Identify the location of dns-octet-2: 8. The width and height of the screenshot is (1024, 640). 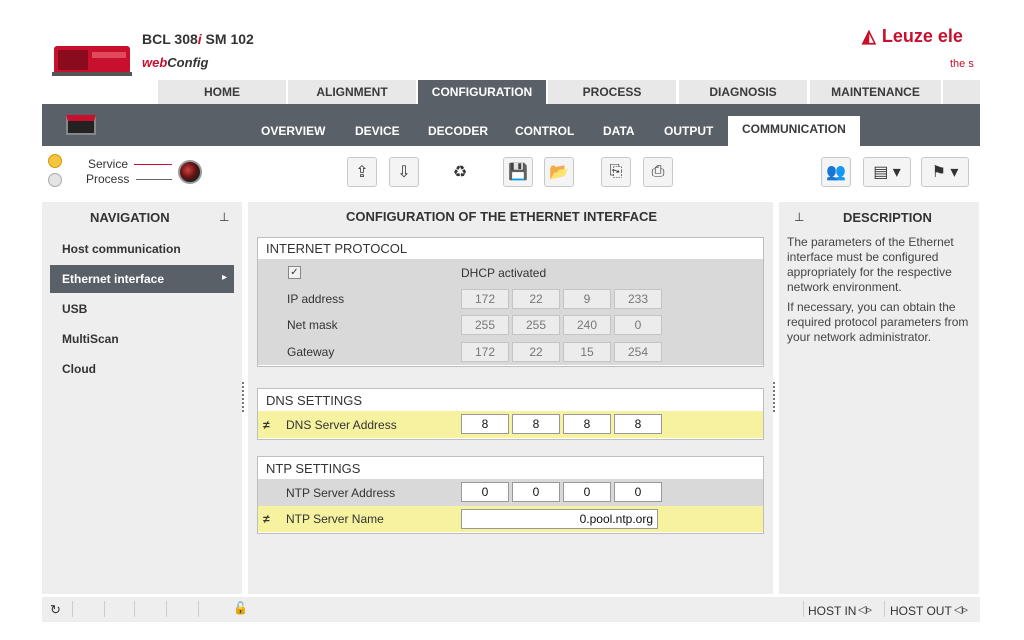
(536, 424).